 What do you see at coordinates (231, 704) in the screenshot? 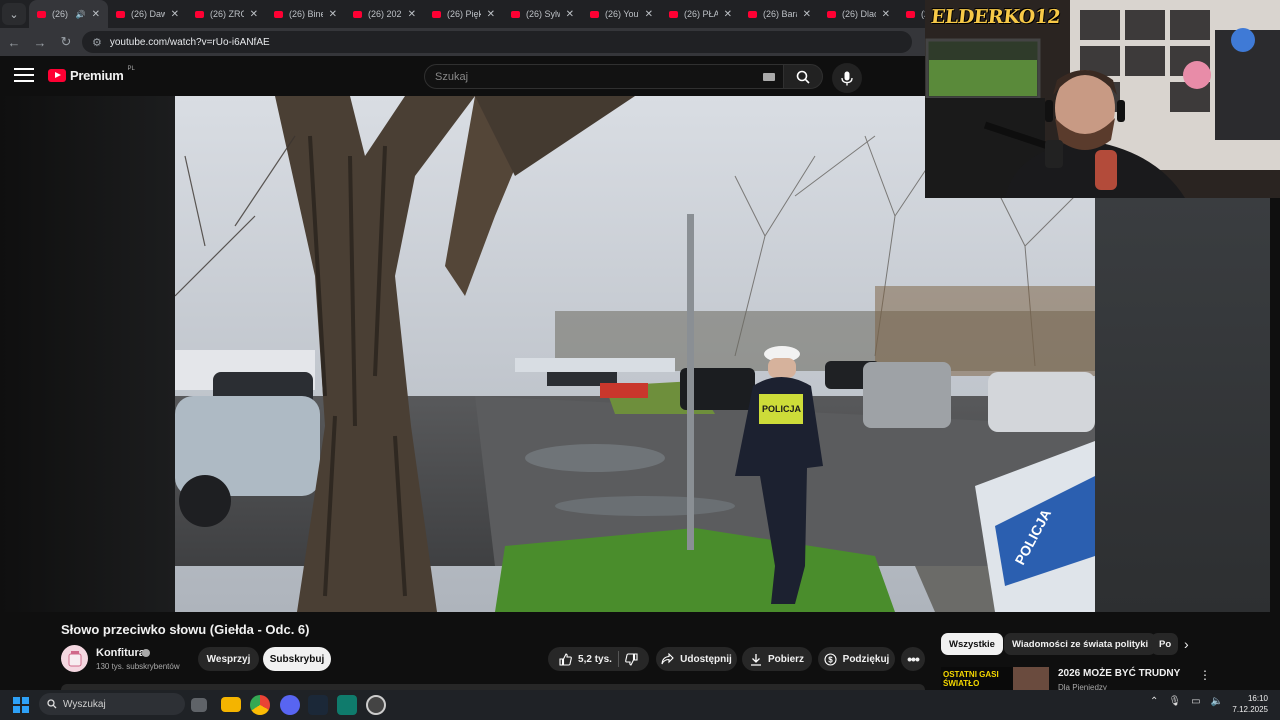
I see `file-explorer-icon` at bounding box center [231, 704].